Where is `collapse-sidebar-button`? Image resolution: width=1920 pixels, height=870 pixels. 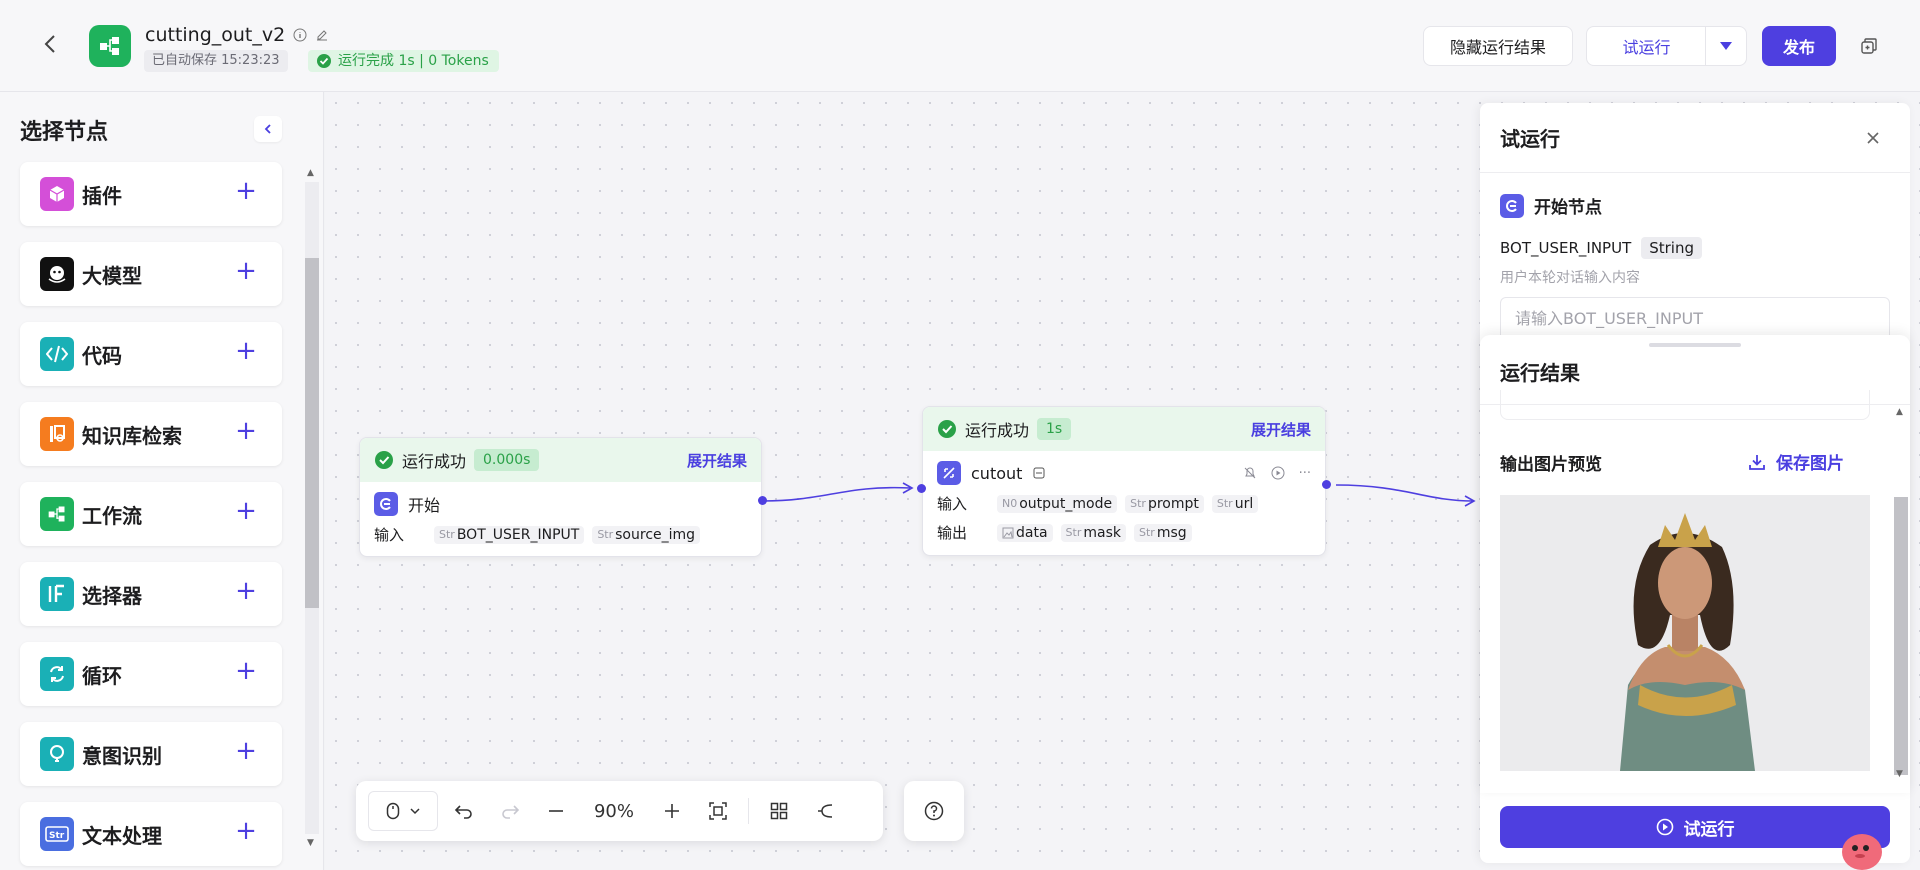
collapse-sidebar-button is located at coordinates (268, 129).